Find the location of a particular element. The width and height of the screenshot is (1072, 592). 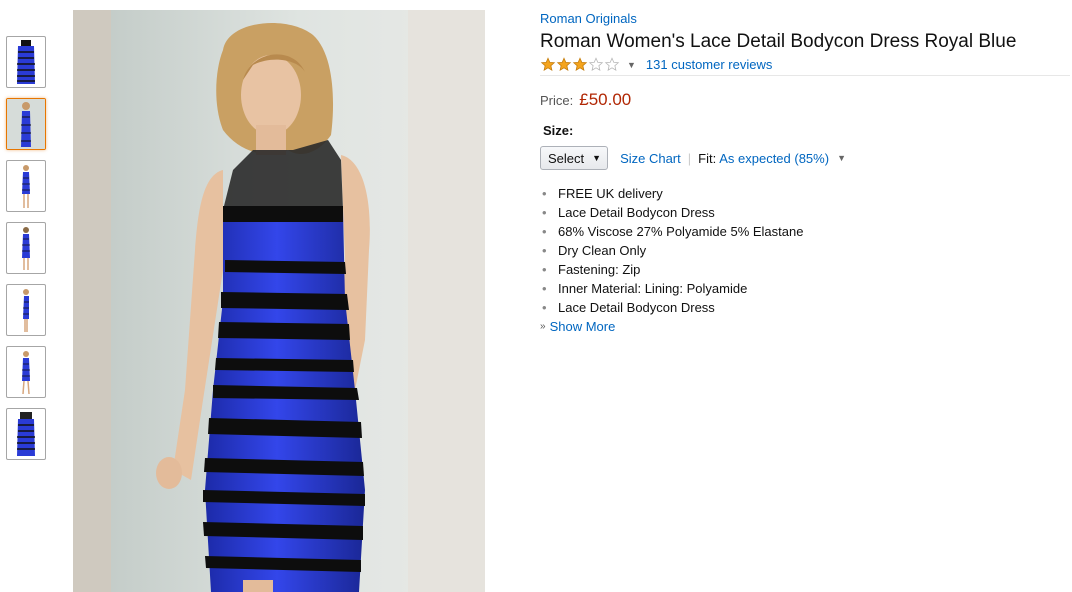

thumbnail-model-full is located at coordinates (26, 186).